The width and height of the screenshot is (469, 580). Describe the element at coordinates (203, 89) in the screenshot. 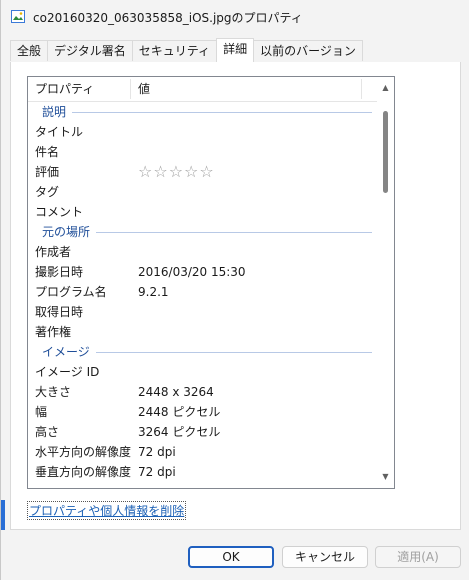

I see `list-header: プロパティ 値` at that location.